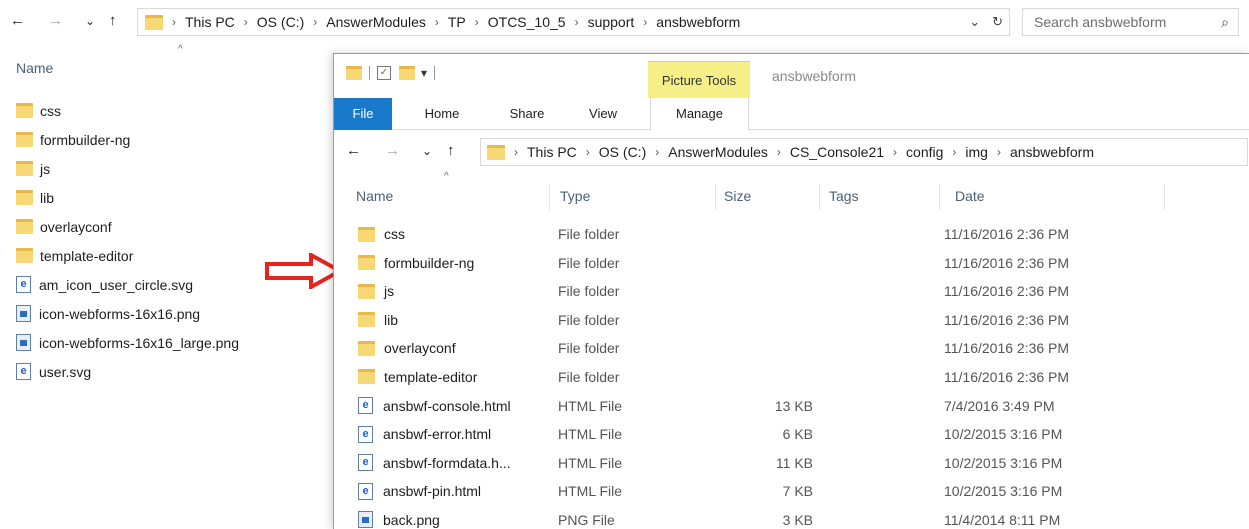  I want to click on cell-type: File folder, so click(589, 348).